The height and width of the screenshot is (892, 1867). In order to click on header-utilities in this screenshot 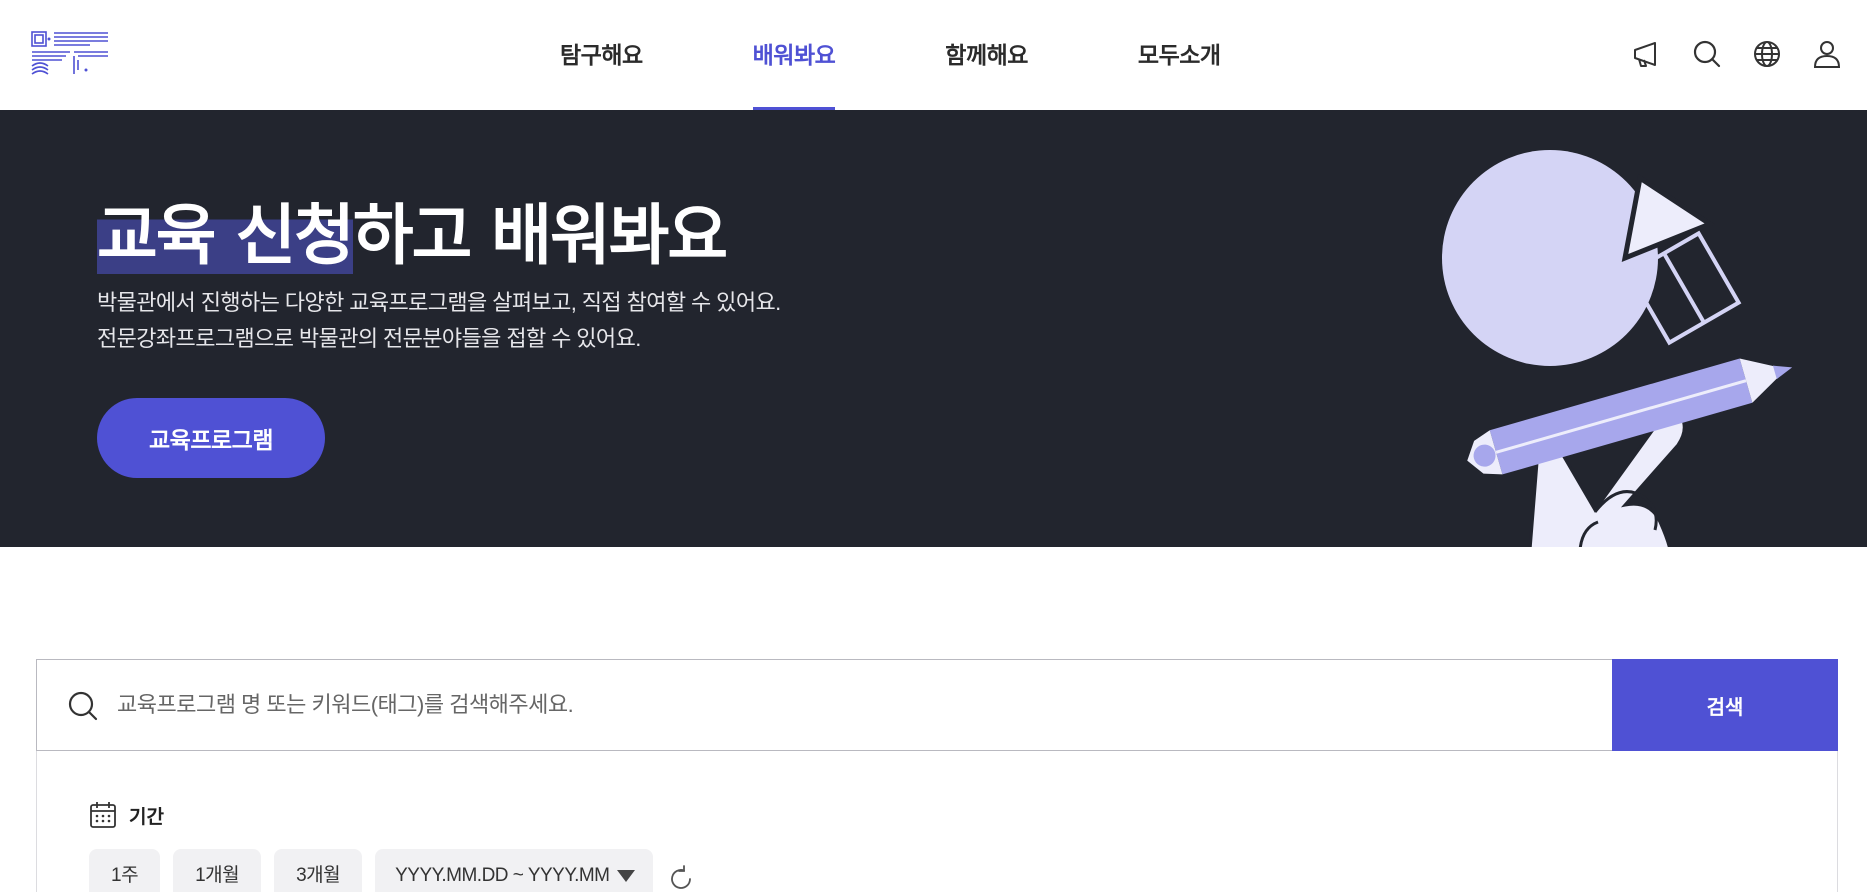, I will do `click(1723, 54)`.